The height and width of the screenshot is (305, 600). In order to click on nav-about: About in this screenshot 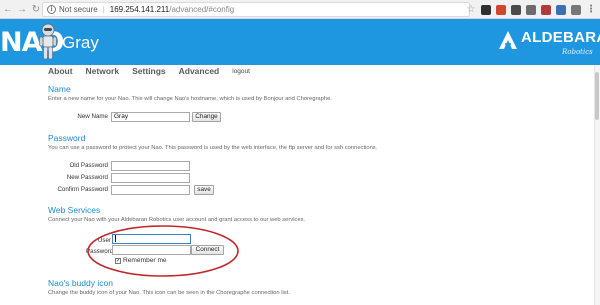, I will do `click(60, 71)`.